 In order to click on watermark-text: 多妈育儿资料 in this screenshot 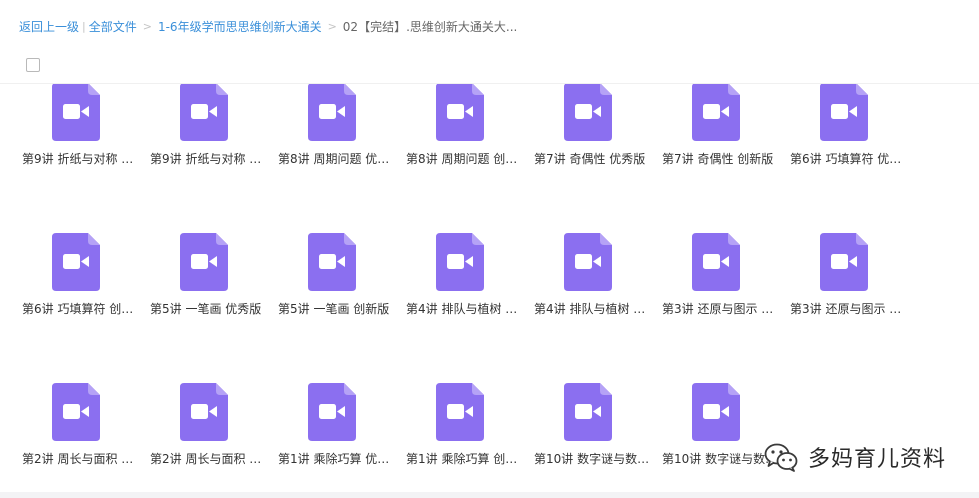, I will do `click(876, 459)`.